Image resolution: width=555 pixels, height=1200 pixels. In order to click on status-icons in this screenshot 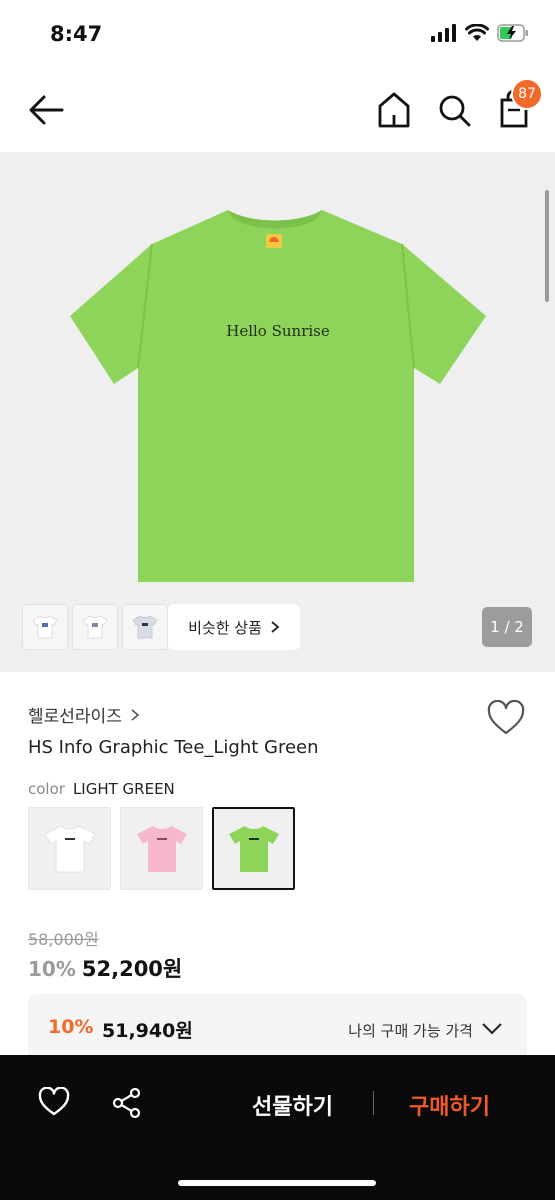, I will do `click(480, 33)`.